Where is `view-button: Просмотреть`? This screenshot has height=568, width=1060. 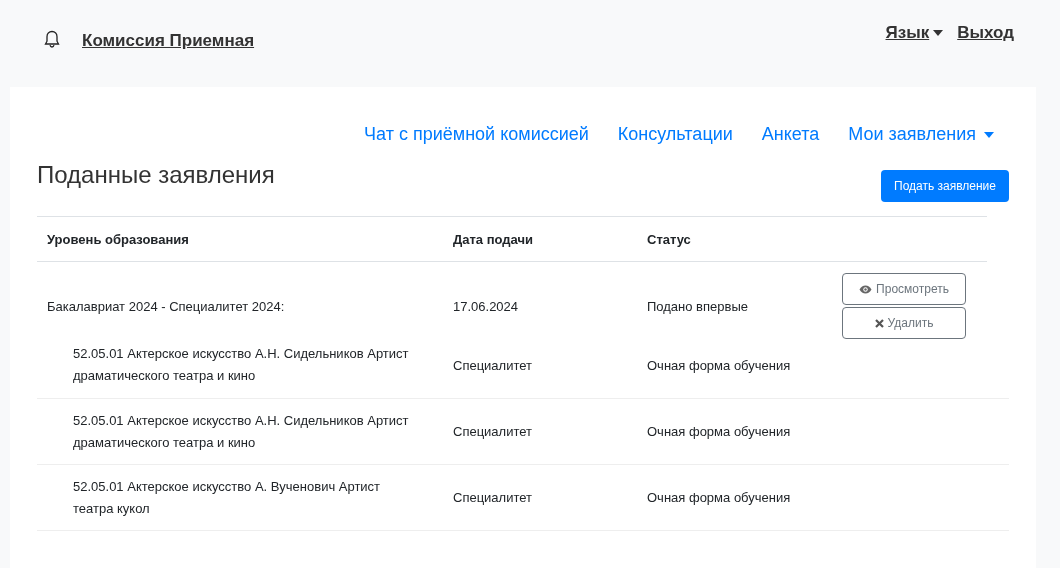
view-button: Просмотреть is located at coordinates (904, 289).